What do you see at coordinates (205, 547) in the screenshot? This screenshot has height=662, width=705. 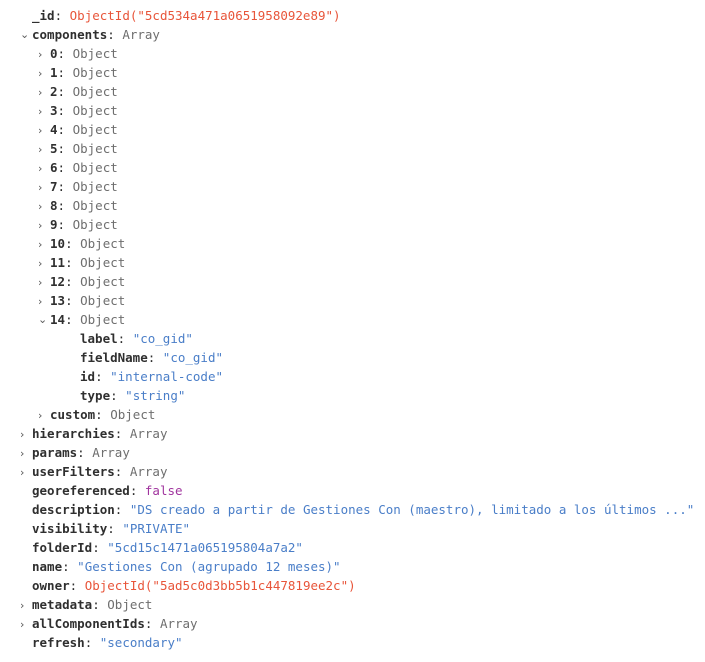 I see `property-value: "5cd15c1471a065195804a7a2"` at bounding box center [205, 547].